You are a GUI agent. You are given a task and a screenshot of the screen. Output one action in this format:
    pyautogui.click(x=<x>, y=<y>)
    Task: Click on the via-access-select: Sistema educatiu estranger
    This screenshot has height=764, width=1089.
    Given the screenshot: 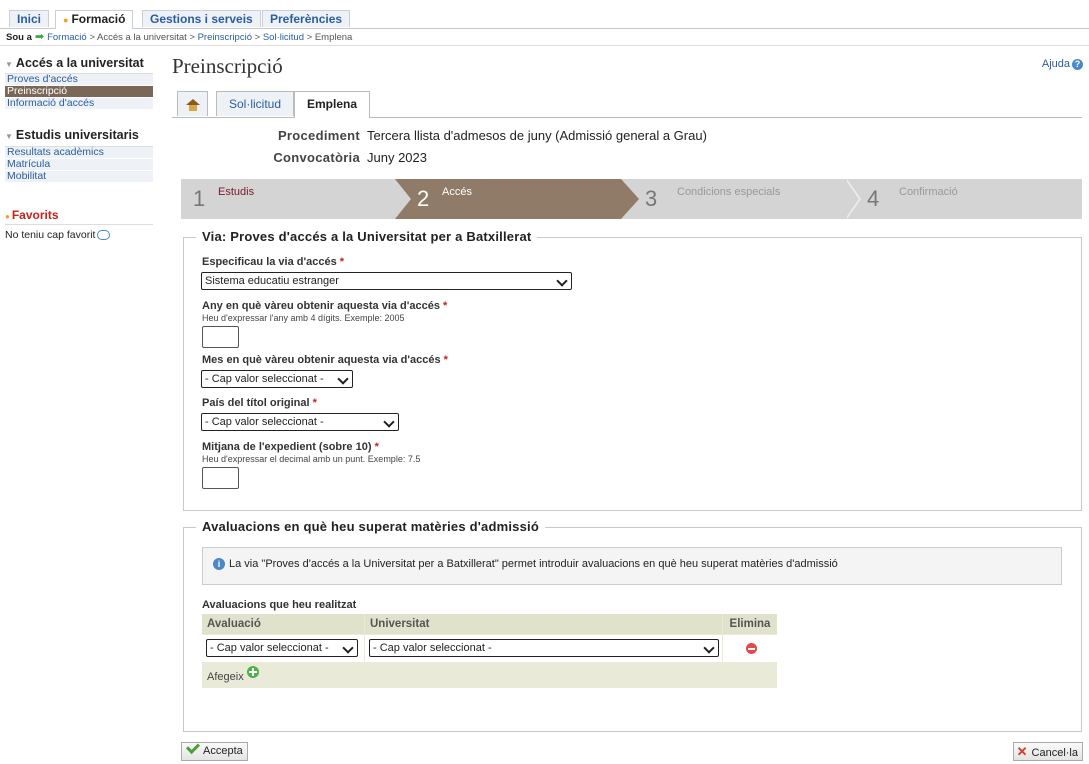 What is the action you would take?
    pyautogui.click(x=386, y=281)
    